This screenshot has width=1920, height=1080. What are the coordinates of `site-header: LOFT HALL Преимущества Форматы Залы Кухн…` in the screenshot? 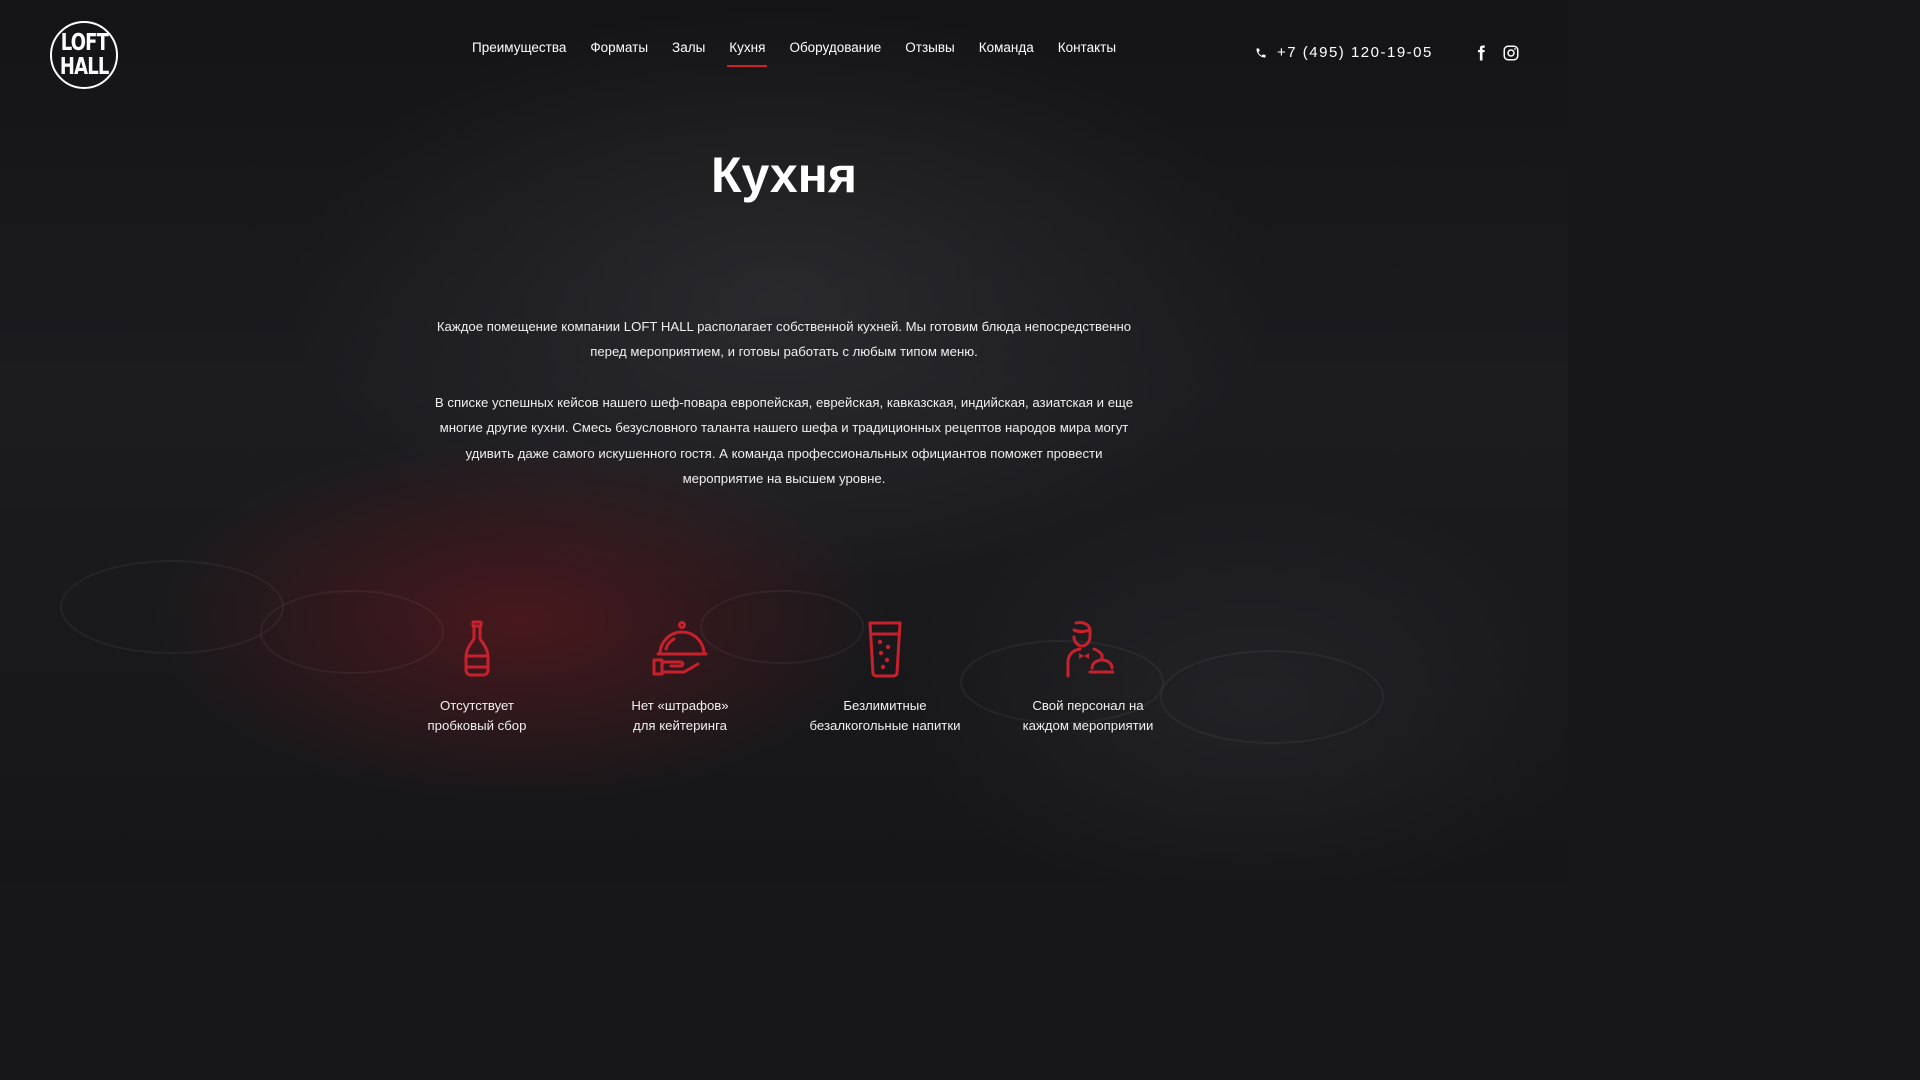 It's located at (784, 54).